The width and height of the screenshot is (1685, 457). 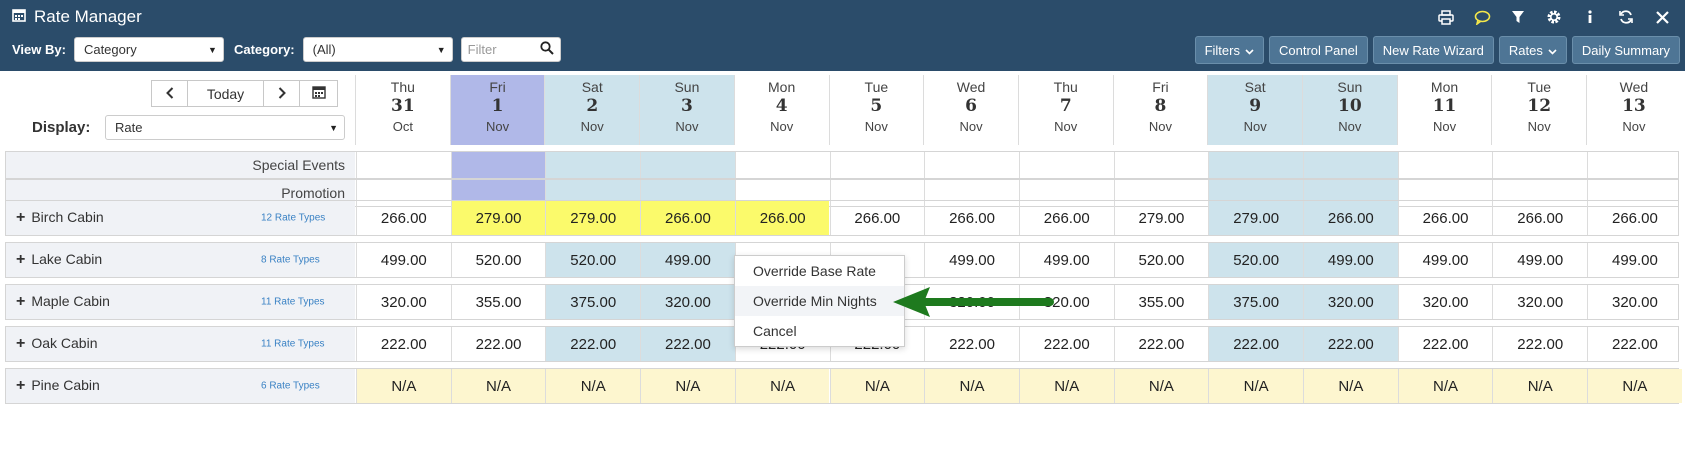 What do you see at coordinates (290, 260) in the screenshot?
I see `rate-types-link: 8 Rate Types` at bounding box center [290, 260].